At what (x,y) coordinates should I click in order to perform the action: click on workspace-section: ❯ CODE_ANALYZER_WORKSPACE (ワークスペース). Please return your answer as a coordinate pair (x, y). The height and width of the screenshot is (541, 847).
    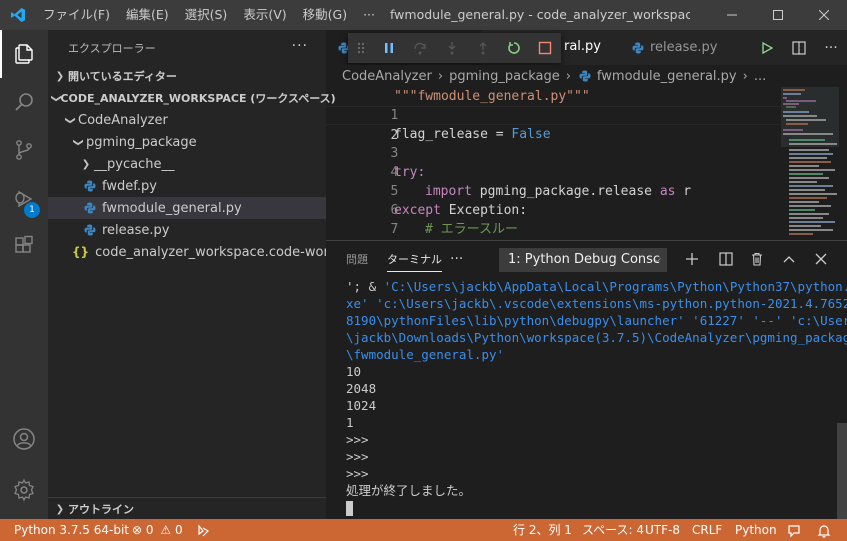
    Looking at the image, I should click on (192, 98).